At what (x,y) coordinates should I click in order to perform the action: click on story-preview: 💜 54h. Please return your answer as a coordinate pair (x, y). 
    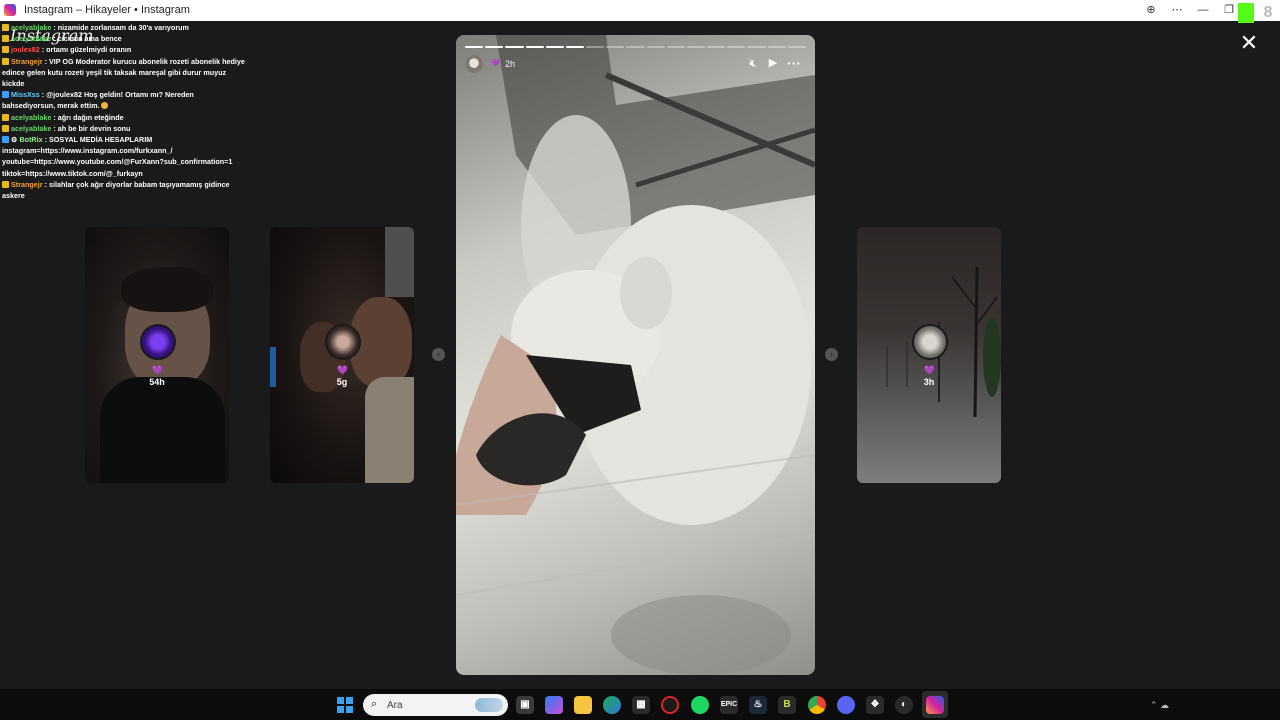
    Looking at the image, I should click on (157, 355).